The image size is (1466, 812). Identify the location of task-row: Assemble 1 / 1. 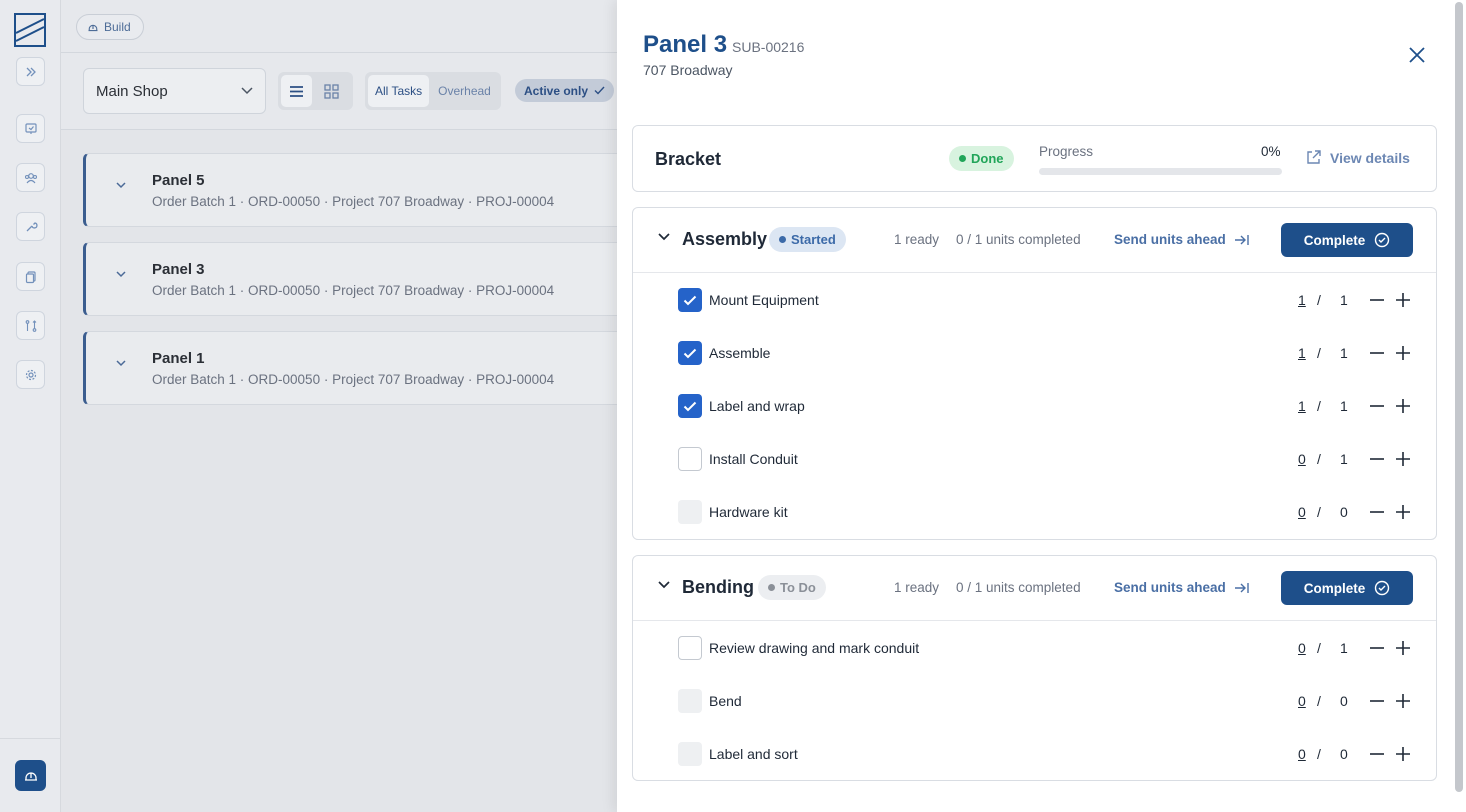
(1034, 352).